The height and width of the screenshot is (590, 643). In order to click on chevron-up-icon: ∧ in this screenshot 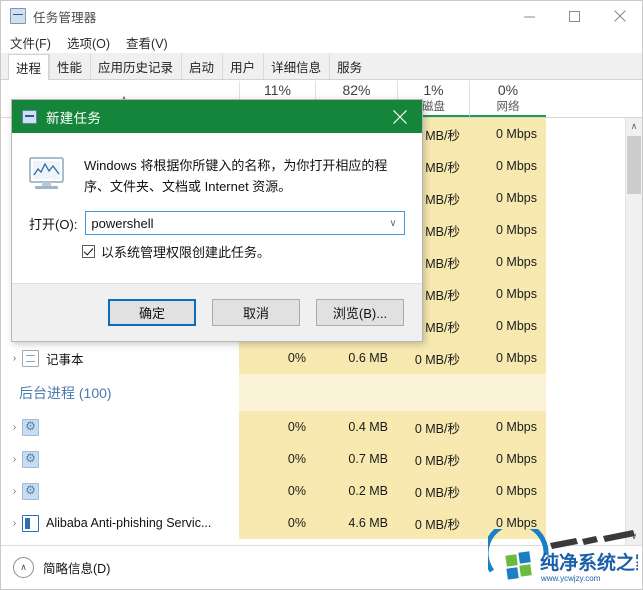, I will do `click(23, 567)`.